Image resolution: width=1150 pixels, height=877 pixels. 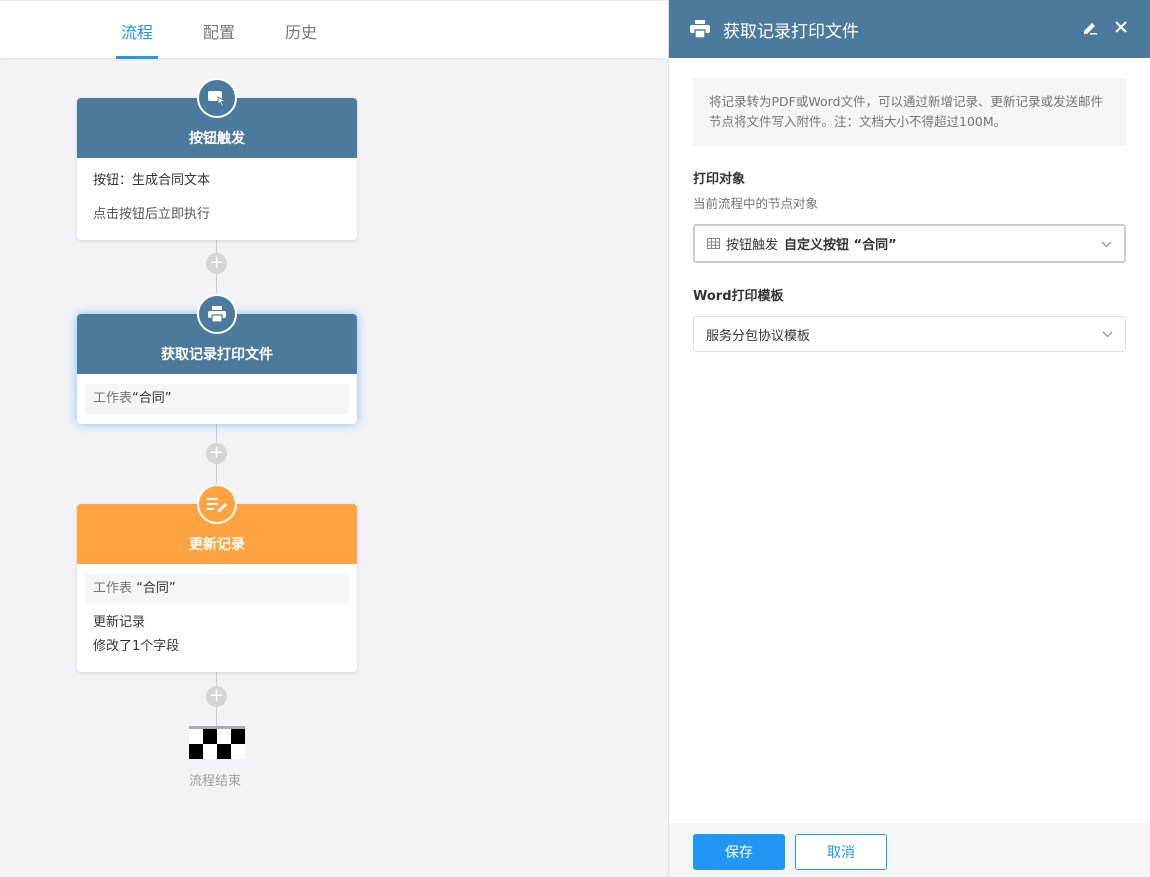 What do you see at coordinates (301, 39) in the screenshot?
I see `tab-history: 历史` at bounding box center [301, 39].